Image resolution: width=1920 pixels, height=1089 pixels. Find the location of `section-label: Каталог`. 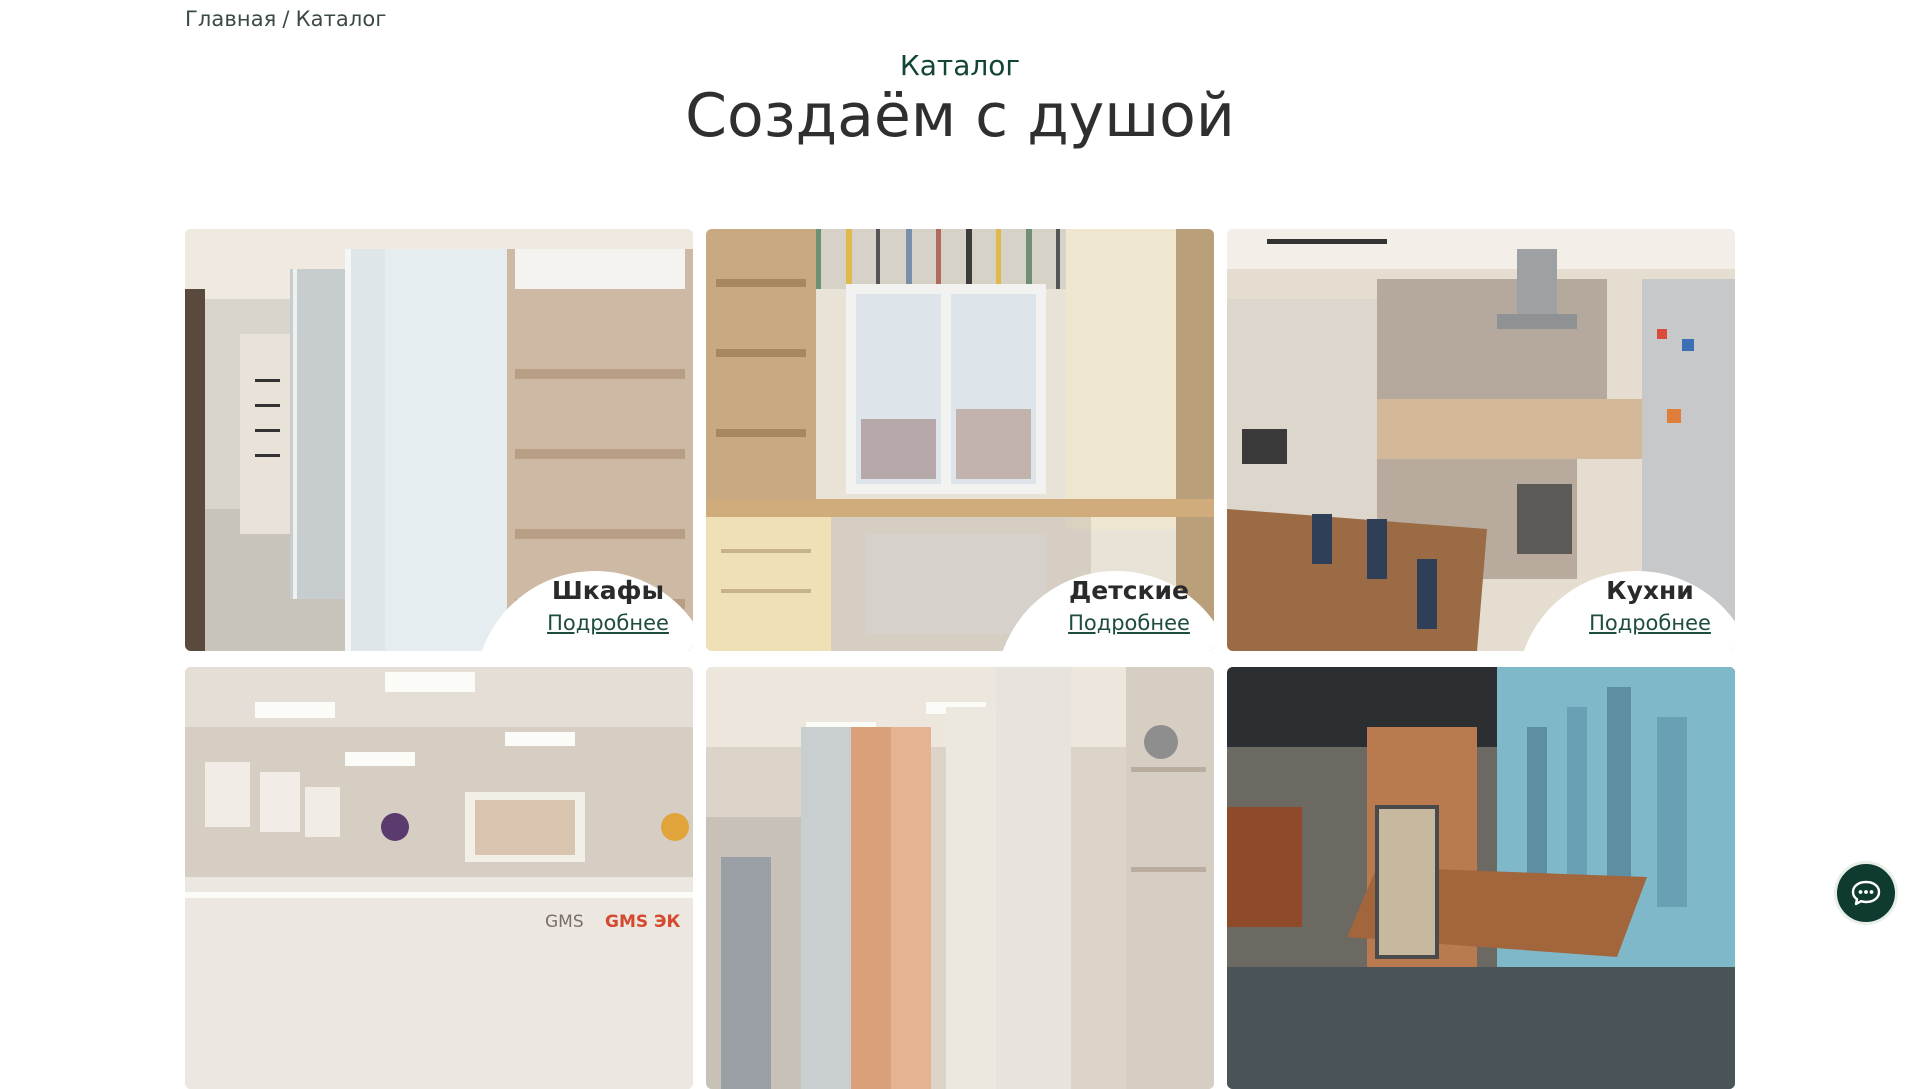

section-label: Каталог is located at coordinates (960, 65).